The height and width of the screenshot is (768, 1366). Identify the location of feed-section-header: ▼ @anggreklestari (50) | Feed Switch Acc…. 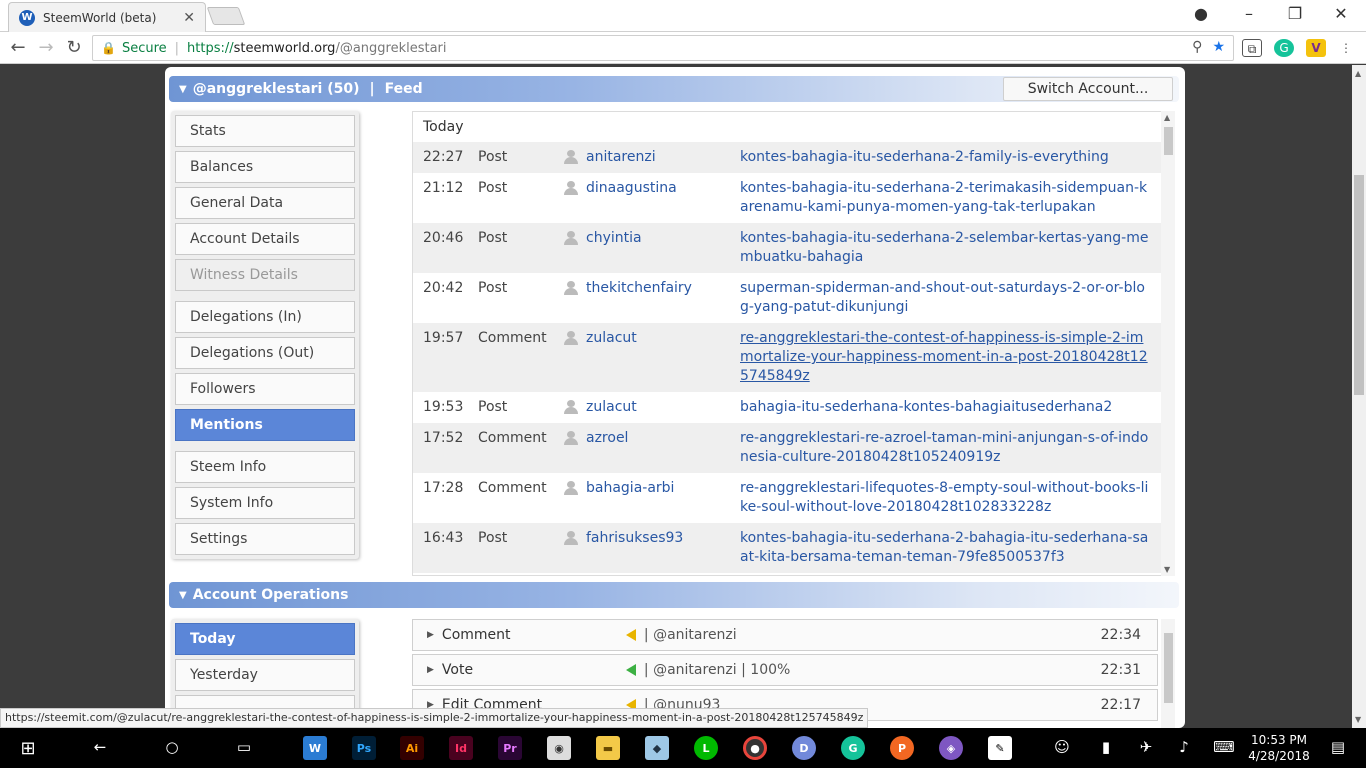
(674, 89).